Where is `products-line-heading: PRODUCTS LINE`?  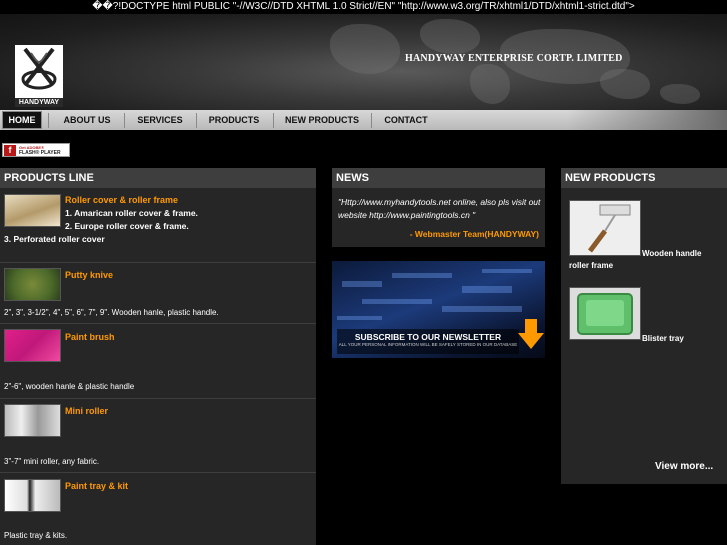 products-line-heading: PRODUCTS LINE is located at coordinates (158, 178).